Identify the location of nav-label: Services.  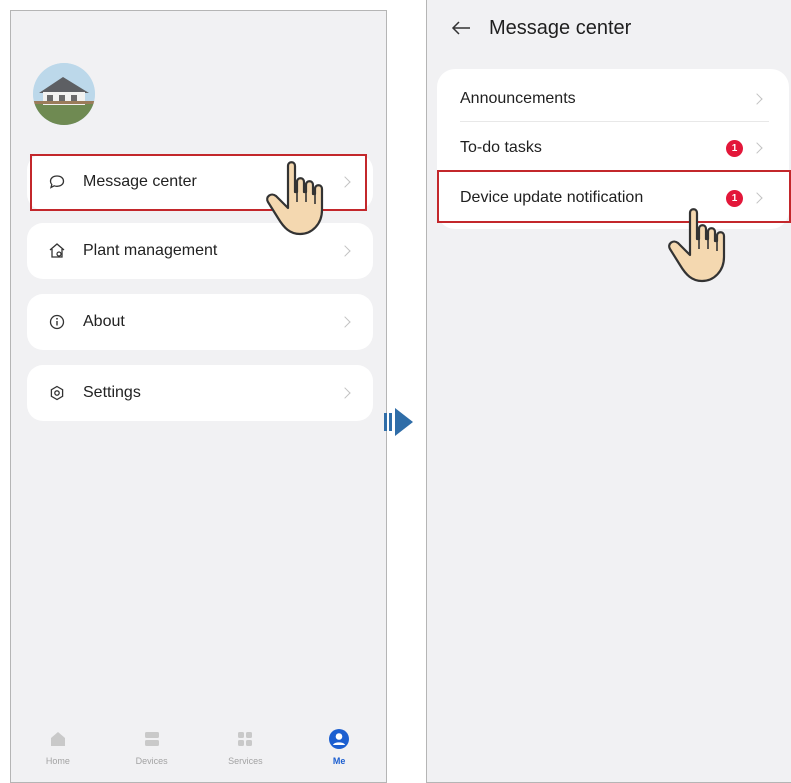
(245, 761).